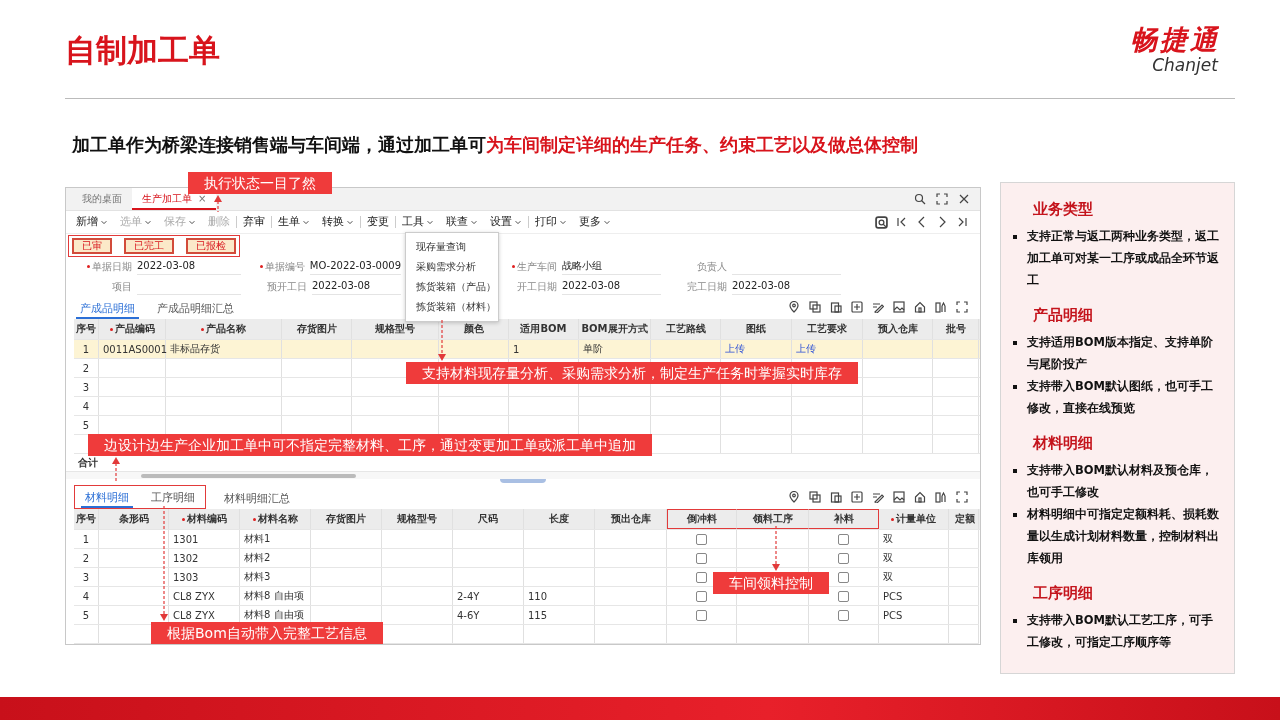 The width and height of the screenshot is (1280, 720). I want to click on table-cell: CL8 ZYX, so click(194, 615).